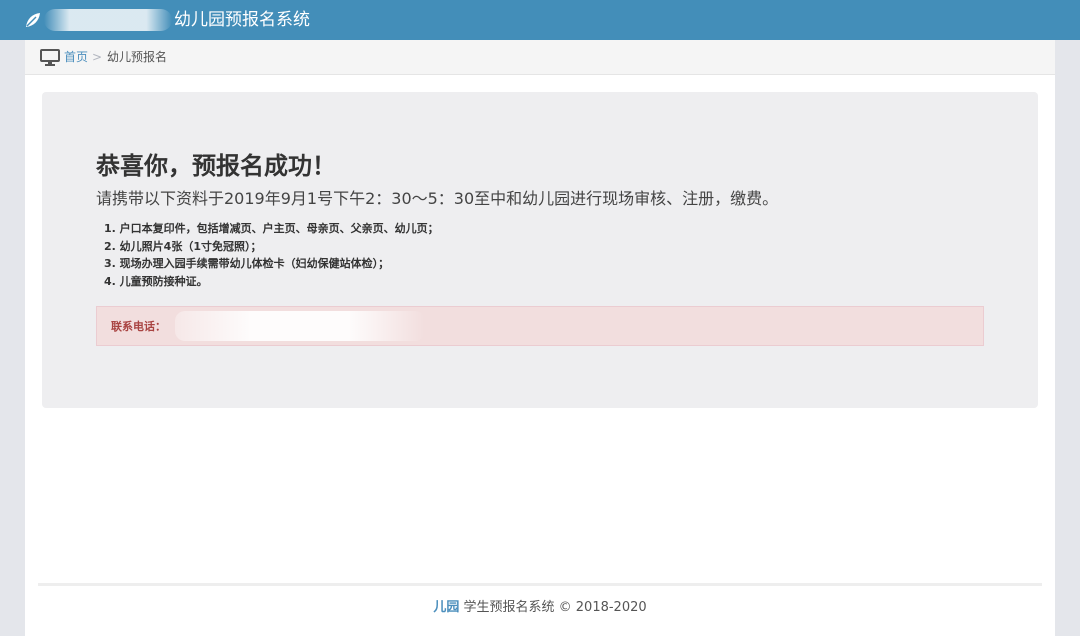 The image size is (1080, 636). I want to click on redacted-school-name, so click(108, 20).